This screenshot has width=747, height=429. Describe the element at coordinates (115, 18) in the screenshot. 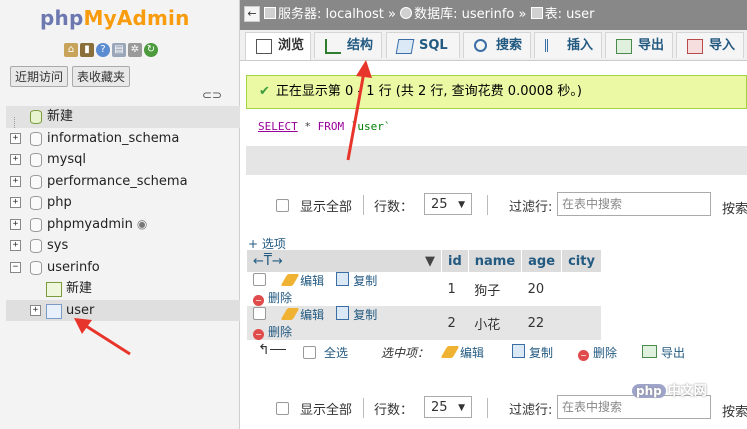

I see `phpmyadmin-logo: phpMyAdmin` at that location.